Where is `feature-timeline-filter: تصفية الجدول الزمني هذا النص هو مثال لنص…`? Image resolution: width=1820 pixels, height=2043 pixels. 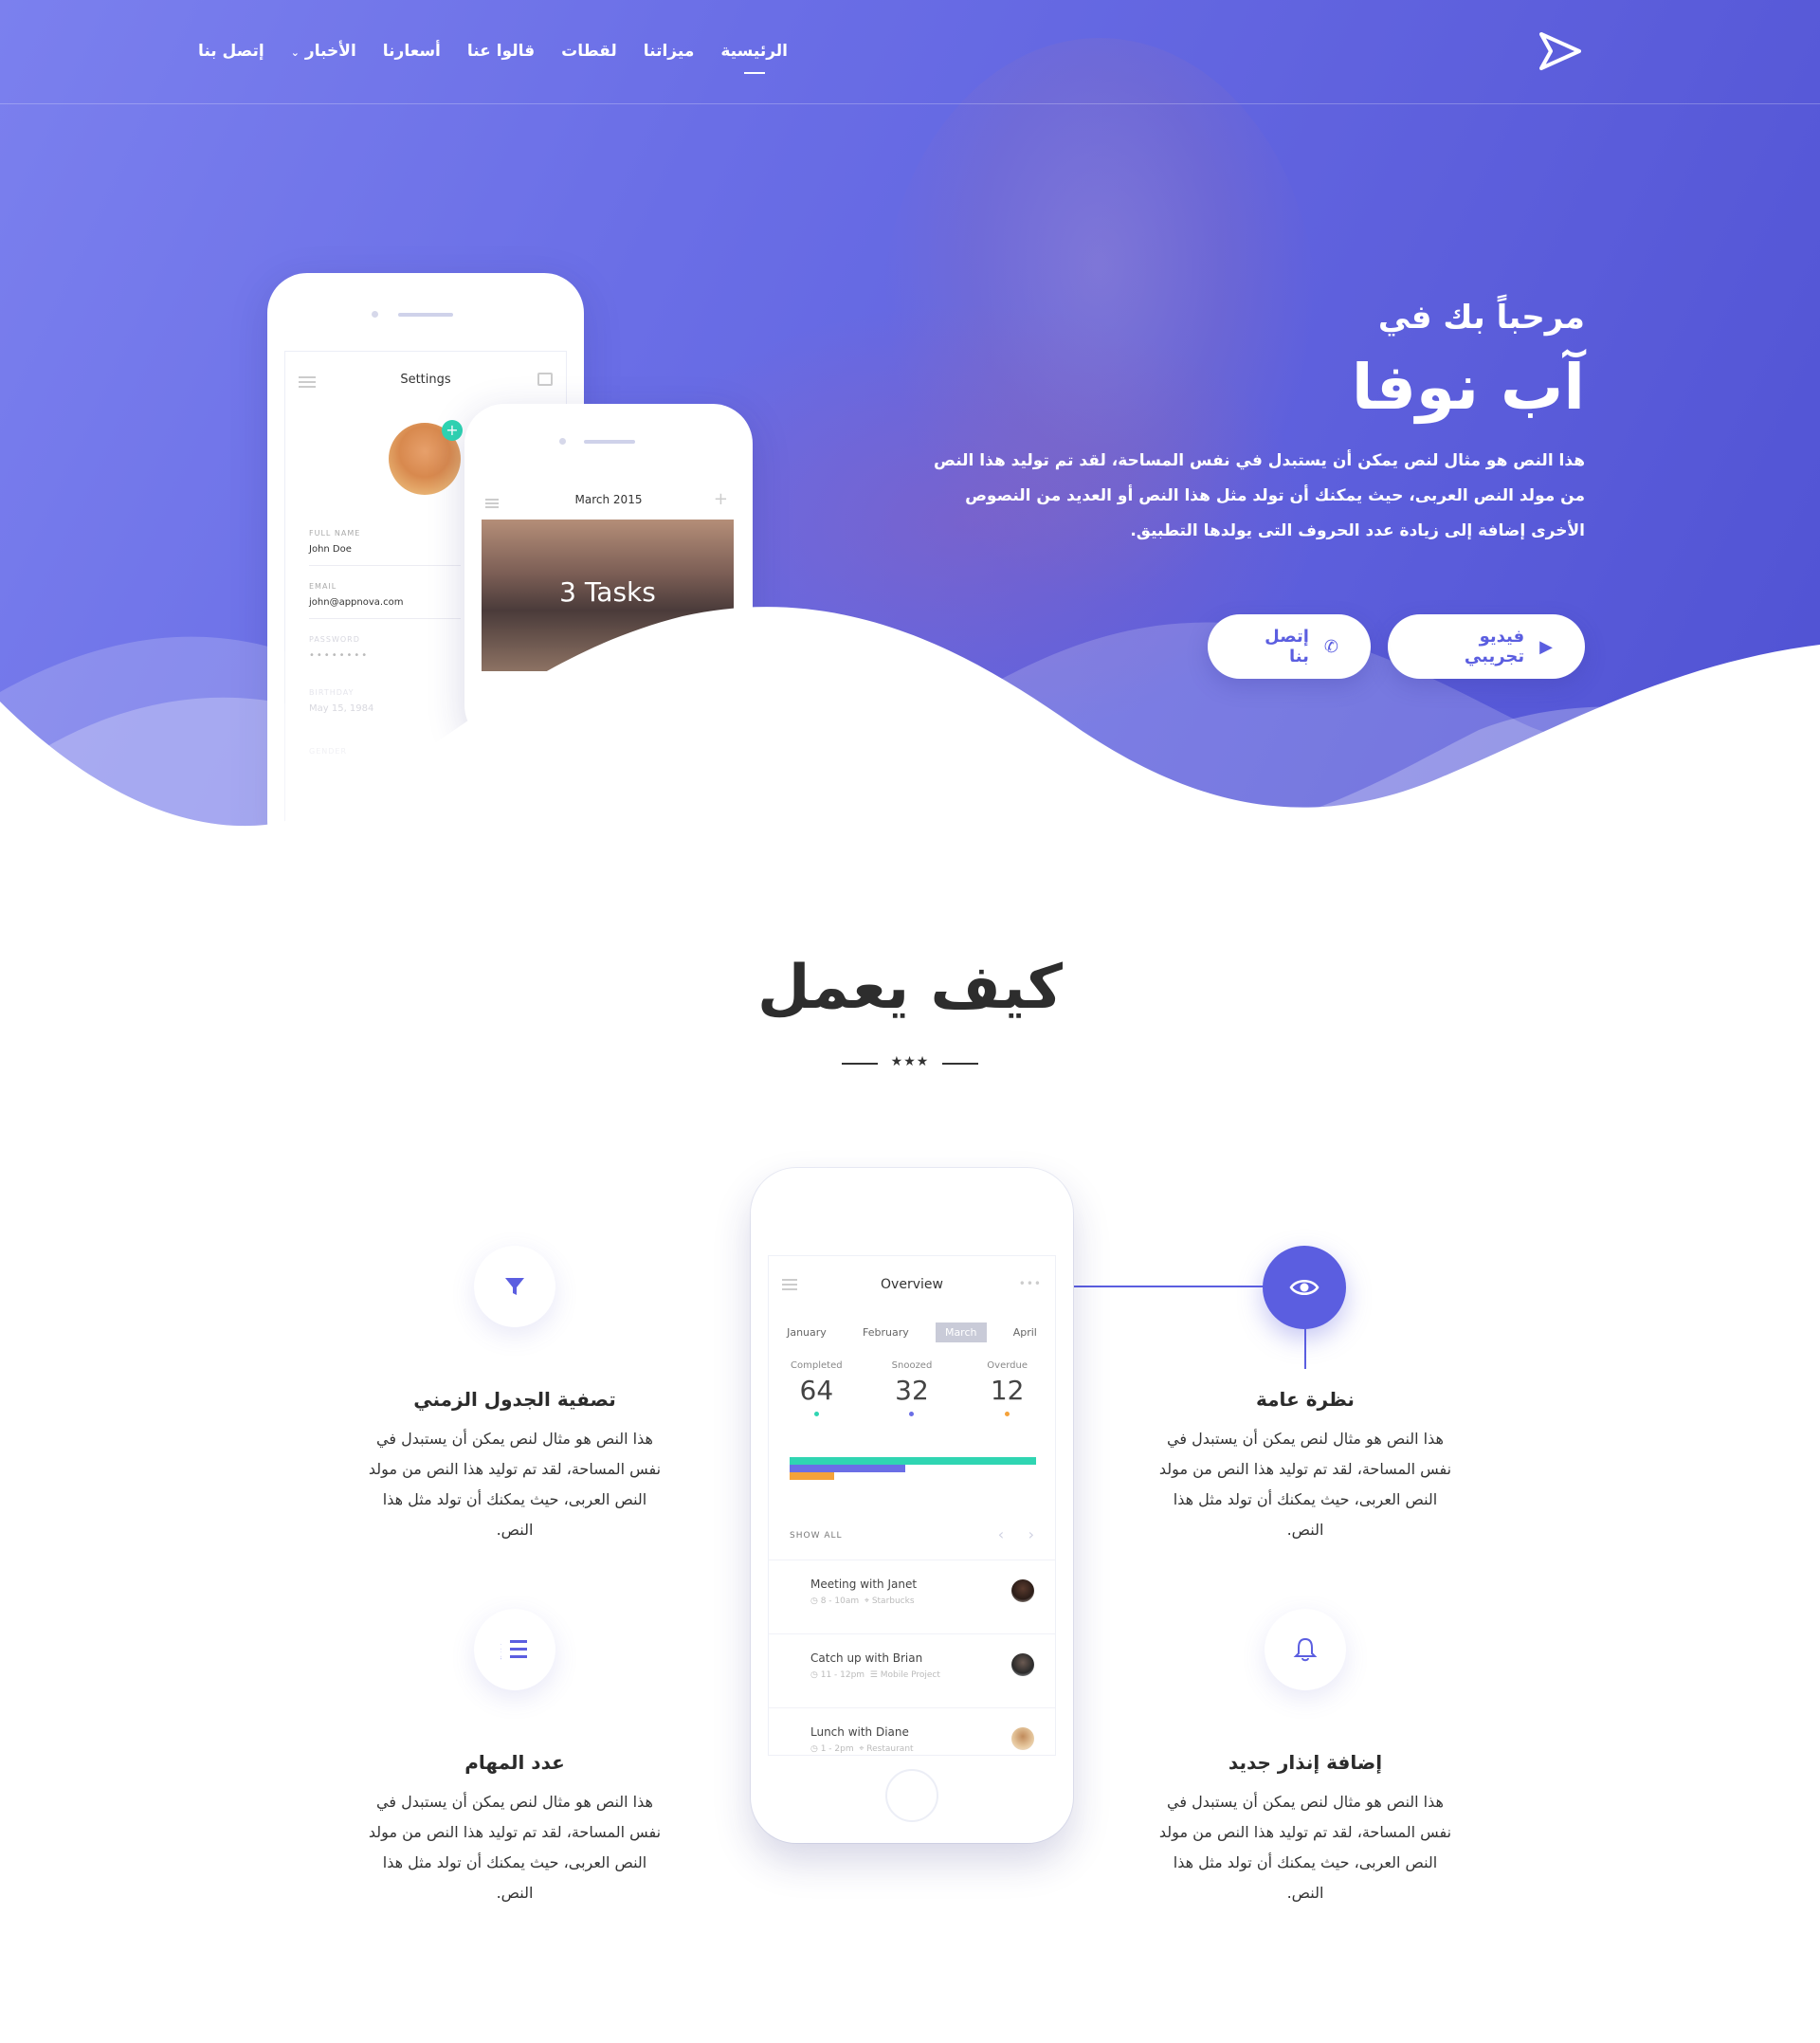
feature-timeline-filter: تصفية الجدول الزمني هذا النص هو مثال لنص… is located at coordinates (515, 1466).